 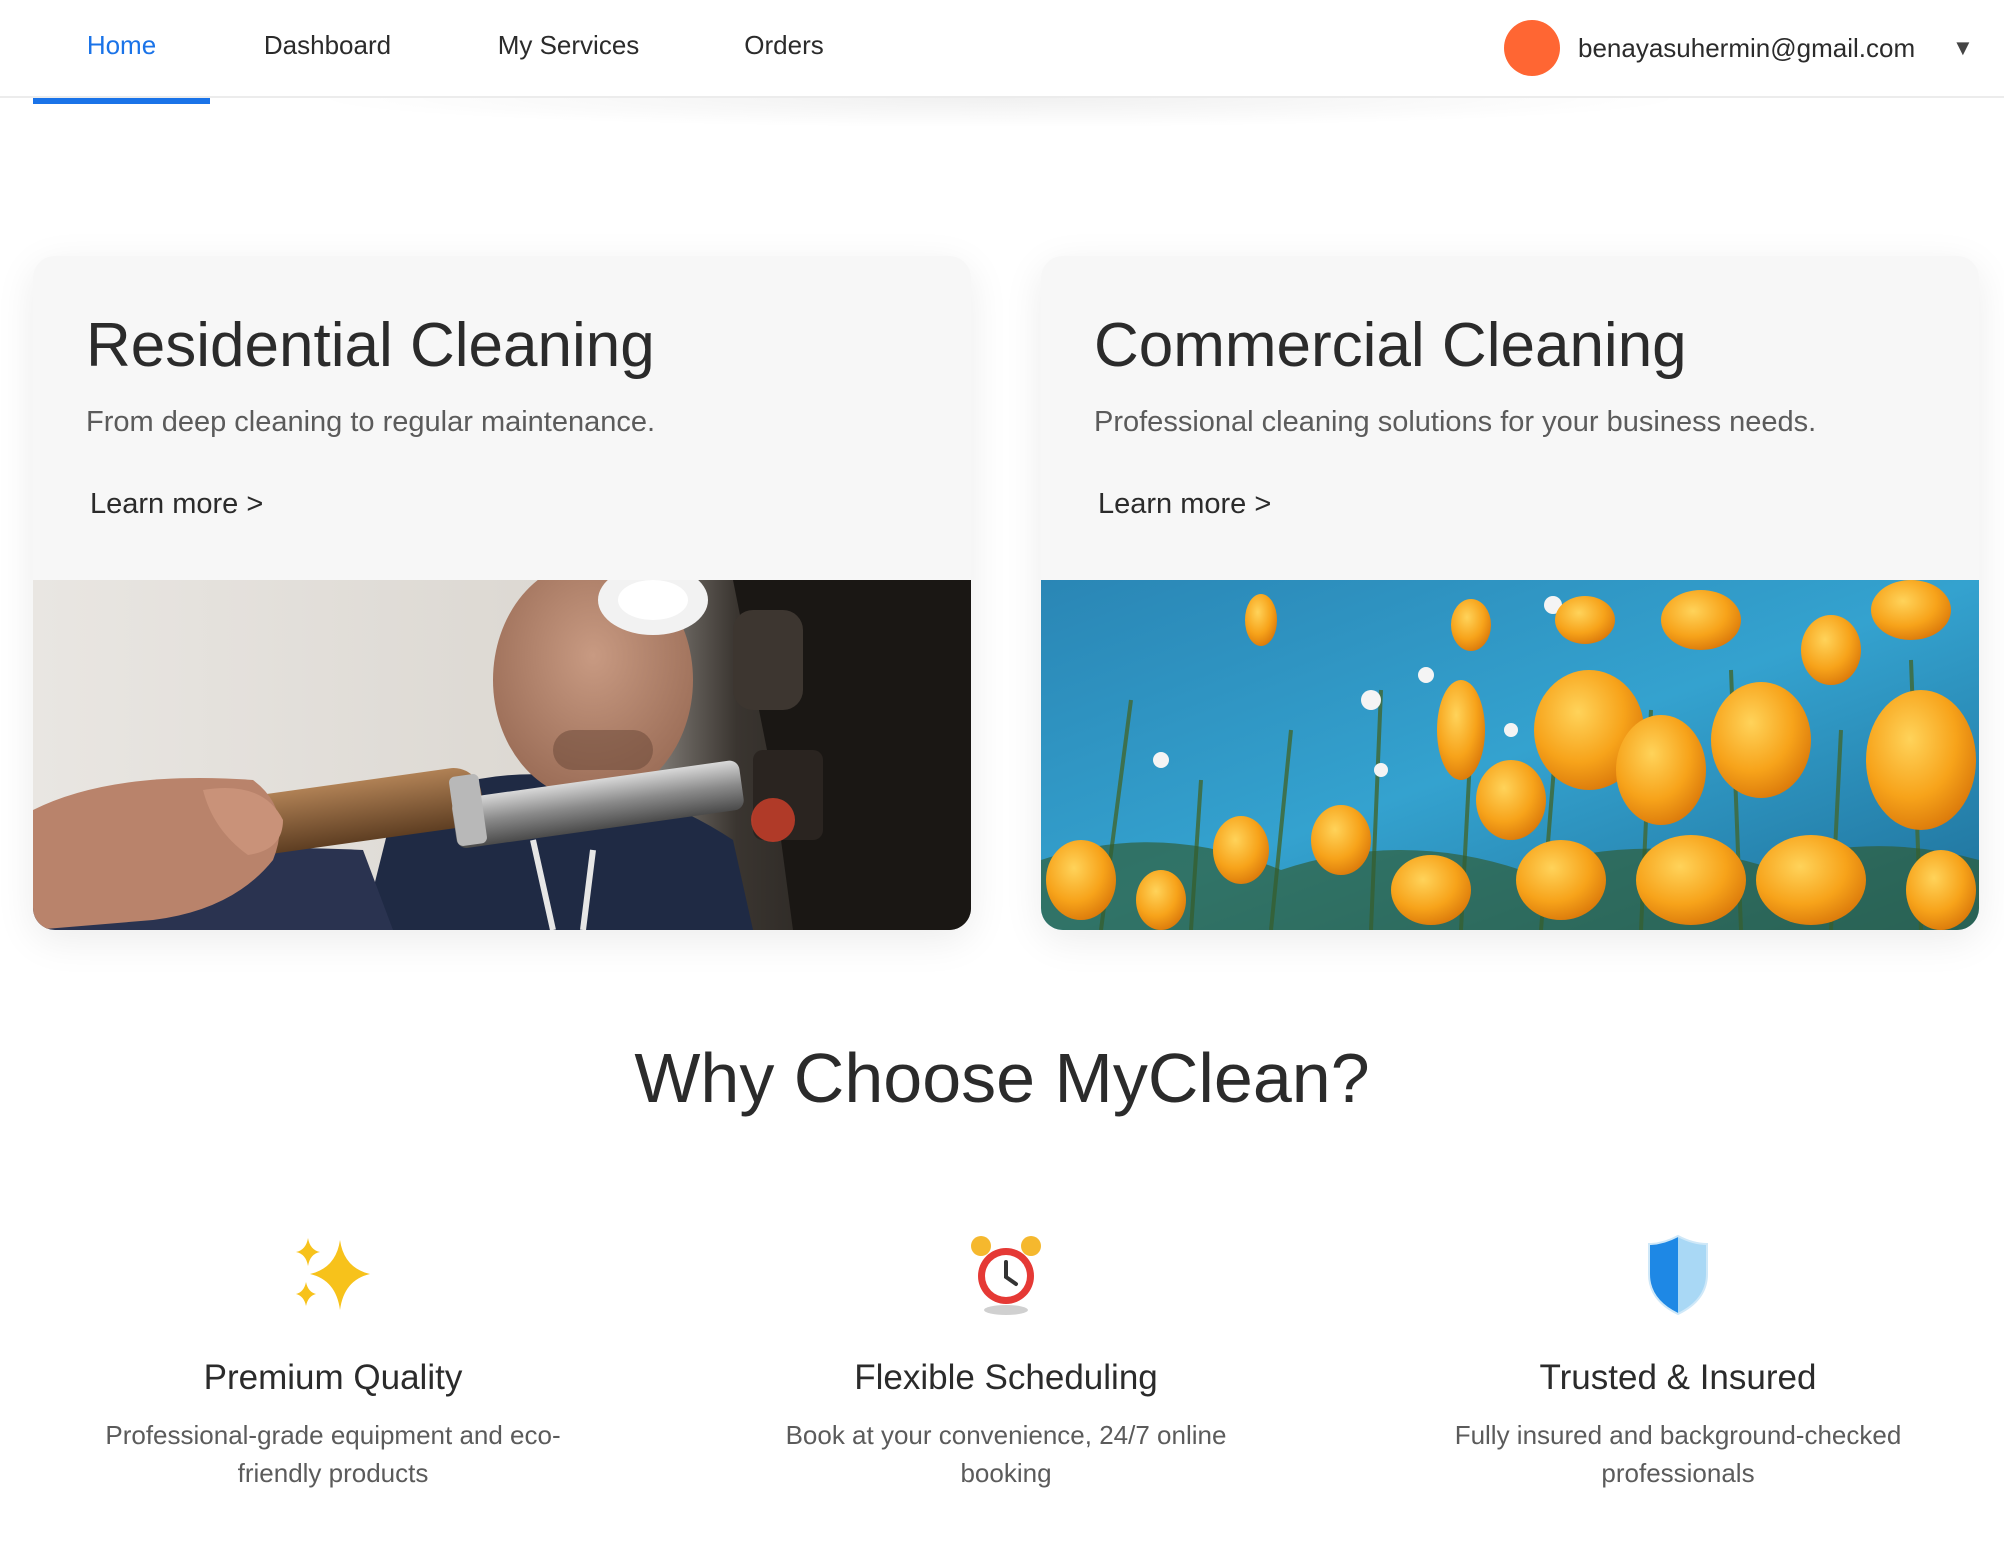 What do you see at coordinates (1000, 113) in the screenshot?
I see `nav-shadow` at bounding box center [1000, 113].